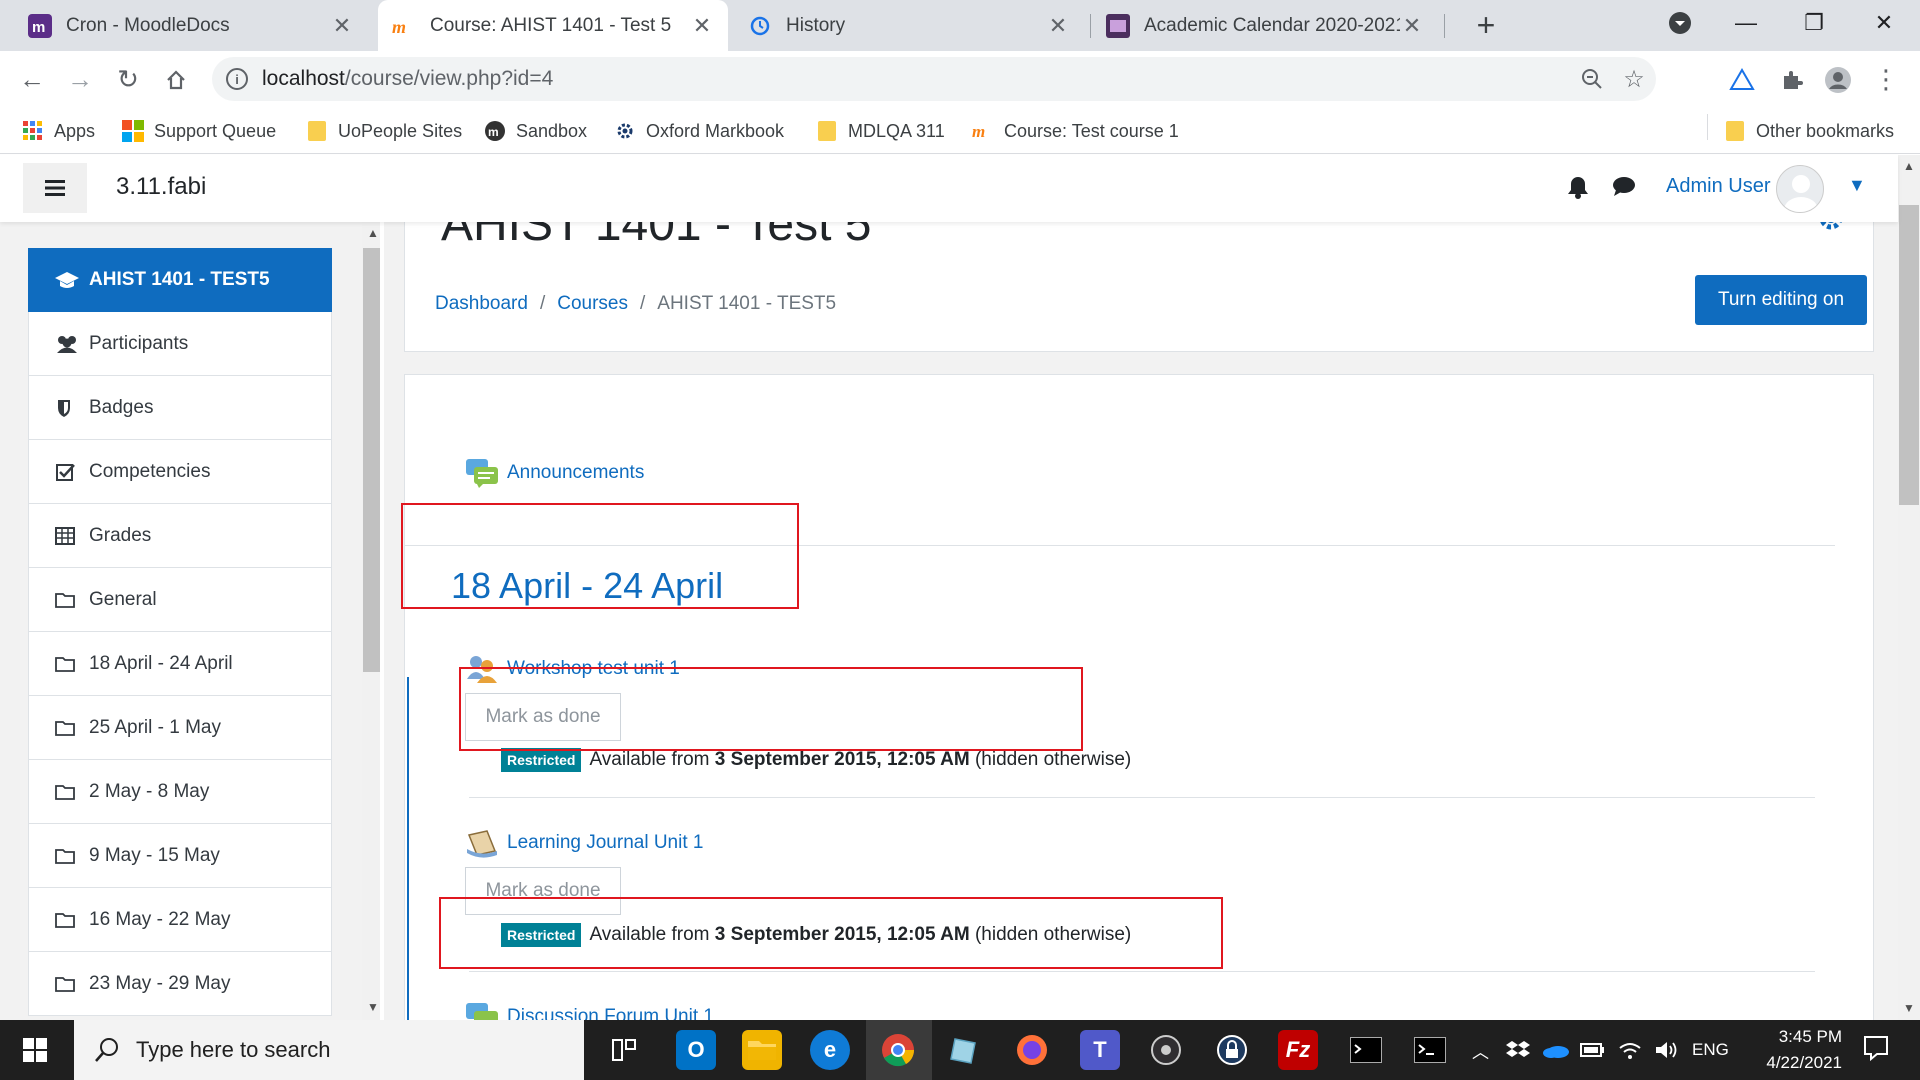 This screenshot has width=1920, height=1080. Describe the element at coordinates (592, 304) in the screenshot. I see `breadcrumb-courses: Courses` at that location.